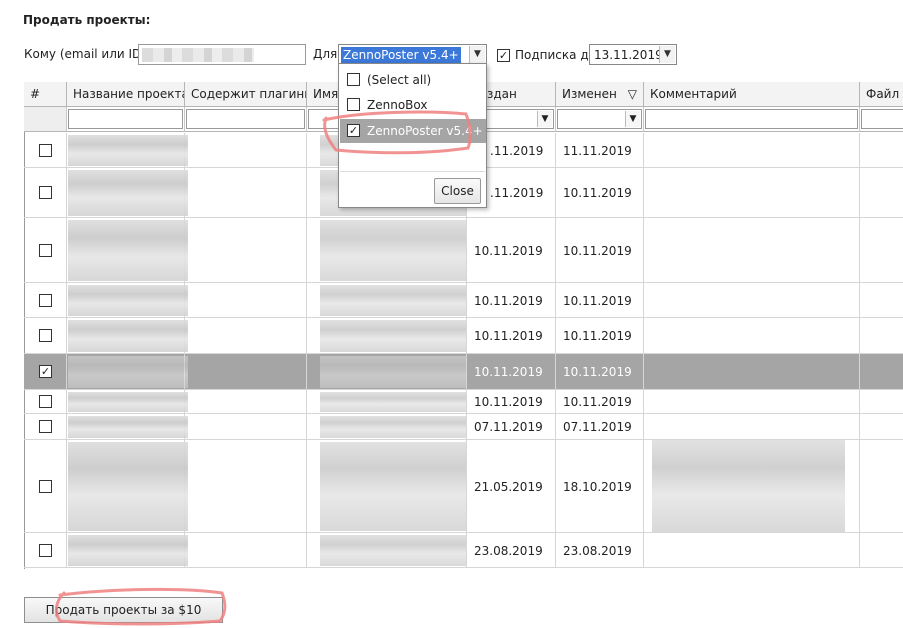 The height and width of the screenshot is (628, 903). Describe the element at coordinates (633, 54) in the screenshot. I see `subscription-date-select: 13.11.2019 ▼` at that location.